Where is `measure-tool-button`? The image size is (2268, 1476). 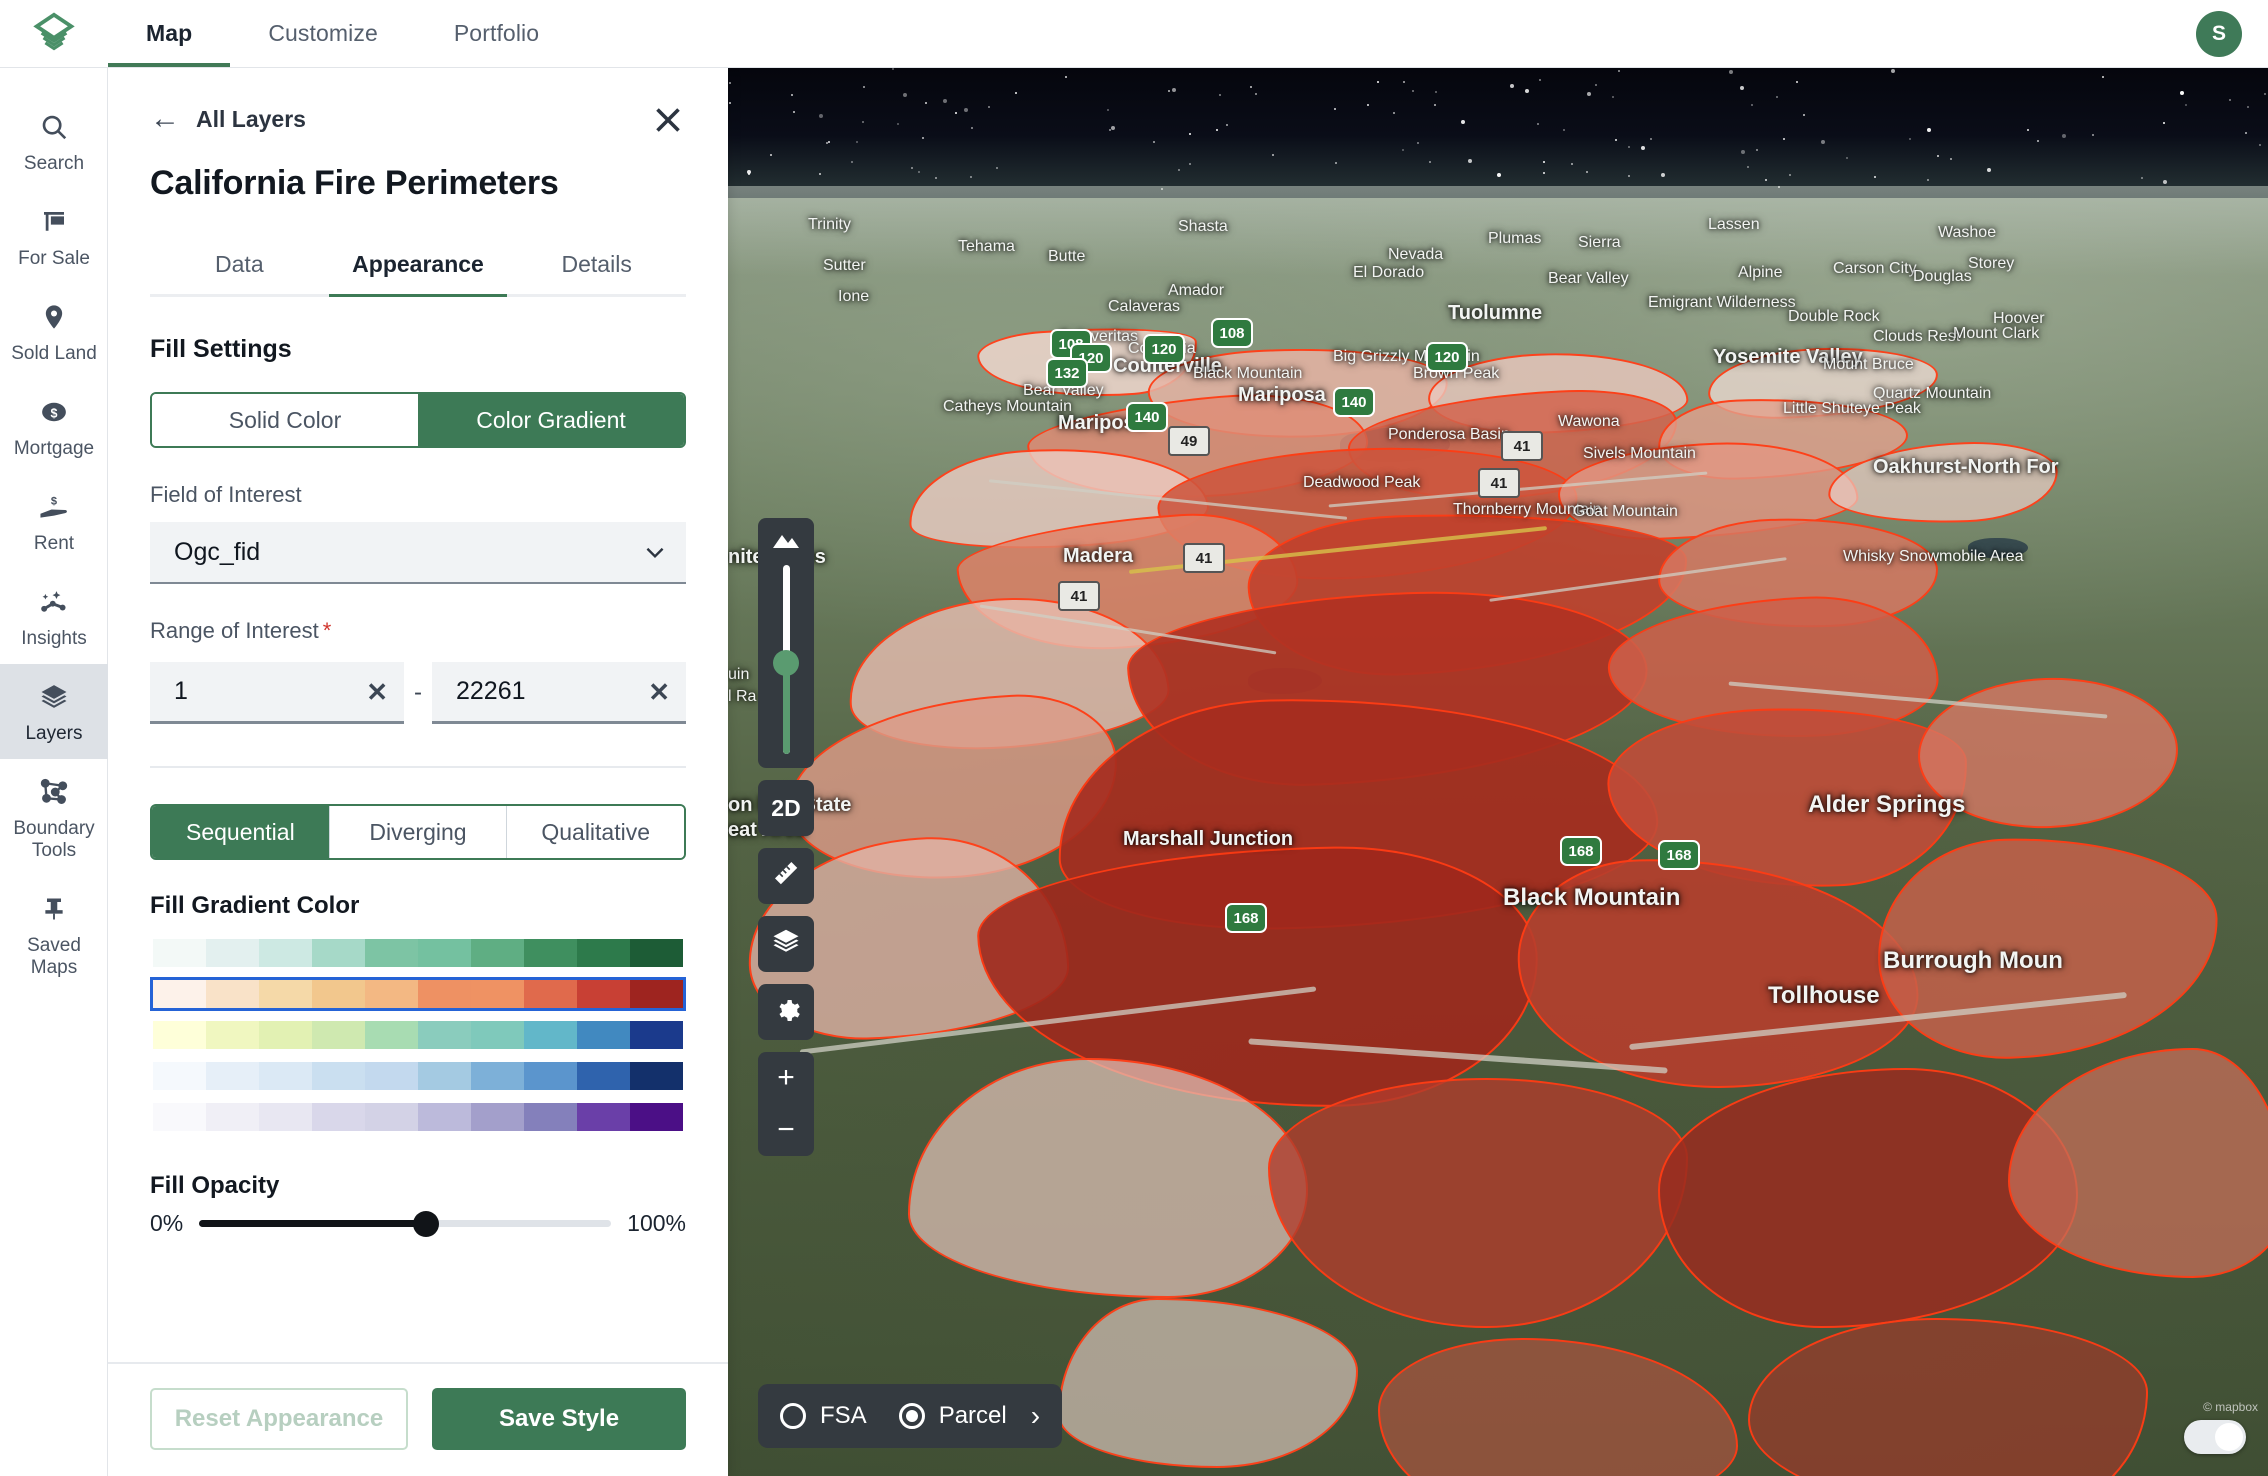 measure-tool-button is located at coordinates (786, 876).